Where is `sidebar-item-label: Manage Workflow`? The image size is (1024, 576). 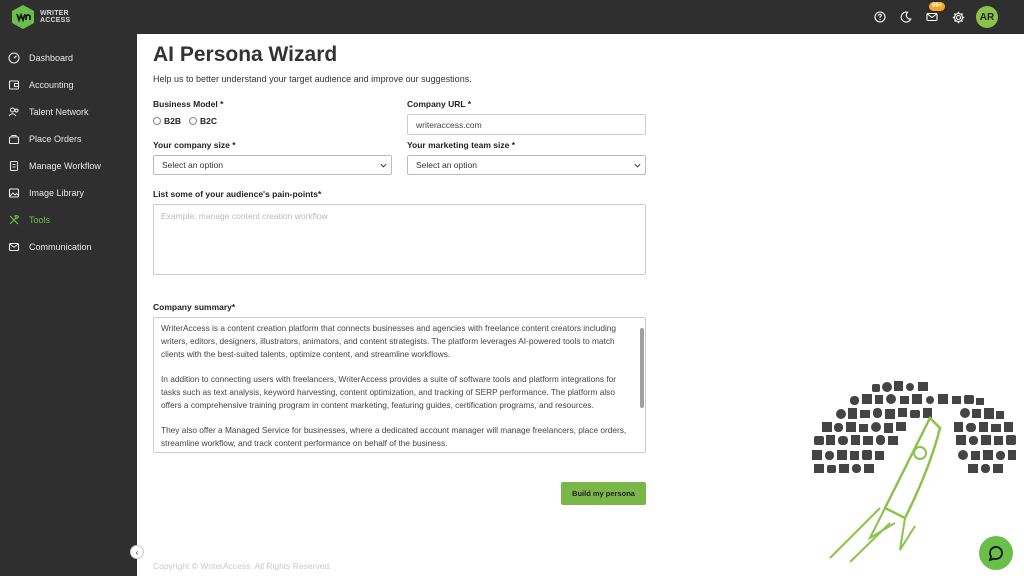 sidebar-item-label: Manage Workflow is located at coordinates (65, 165).